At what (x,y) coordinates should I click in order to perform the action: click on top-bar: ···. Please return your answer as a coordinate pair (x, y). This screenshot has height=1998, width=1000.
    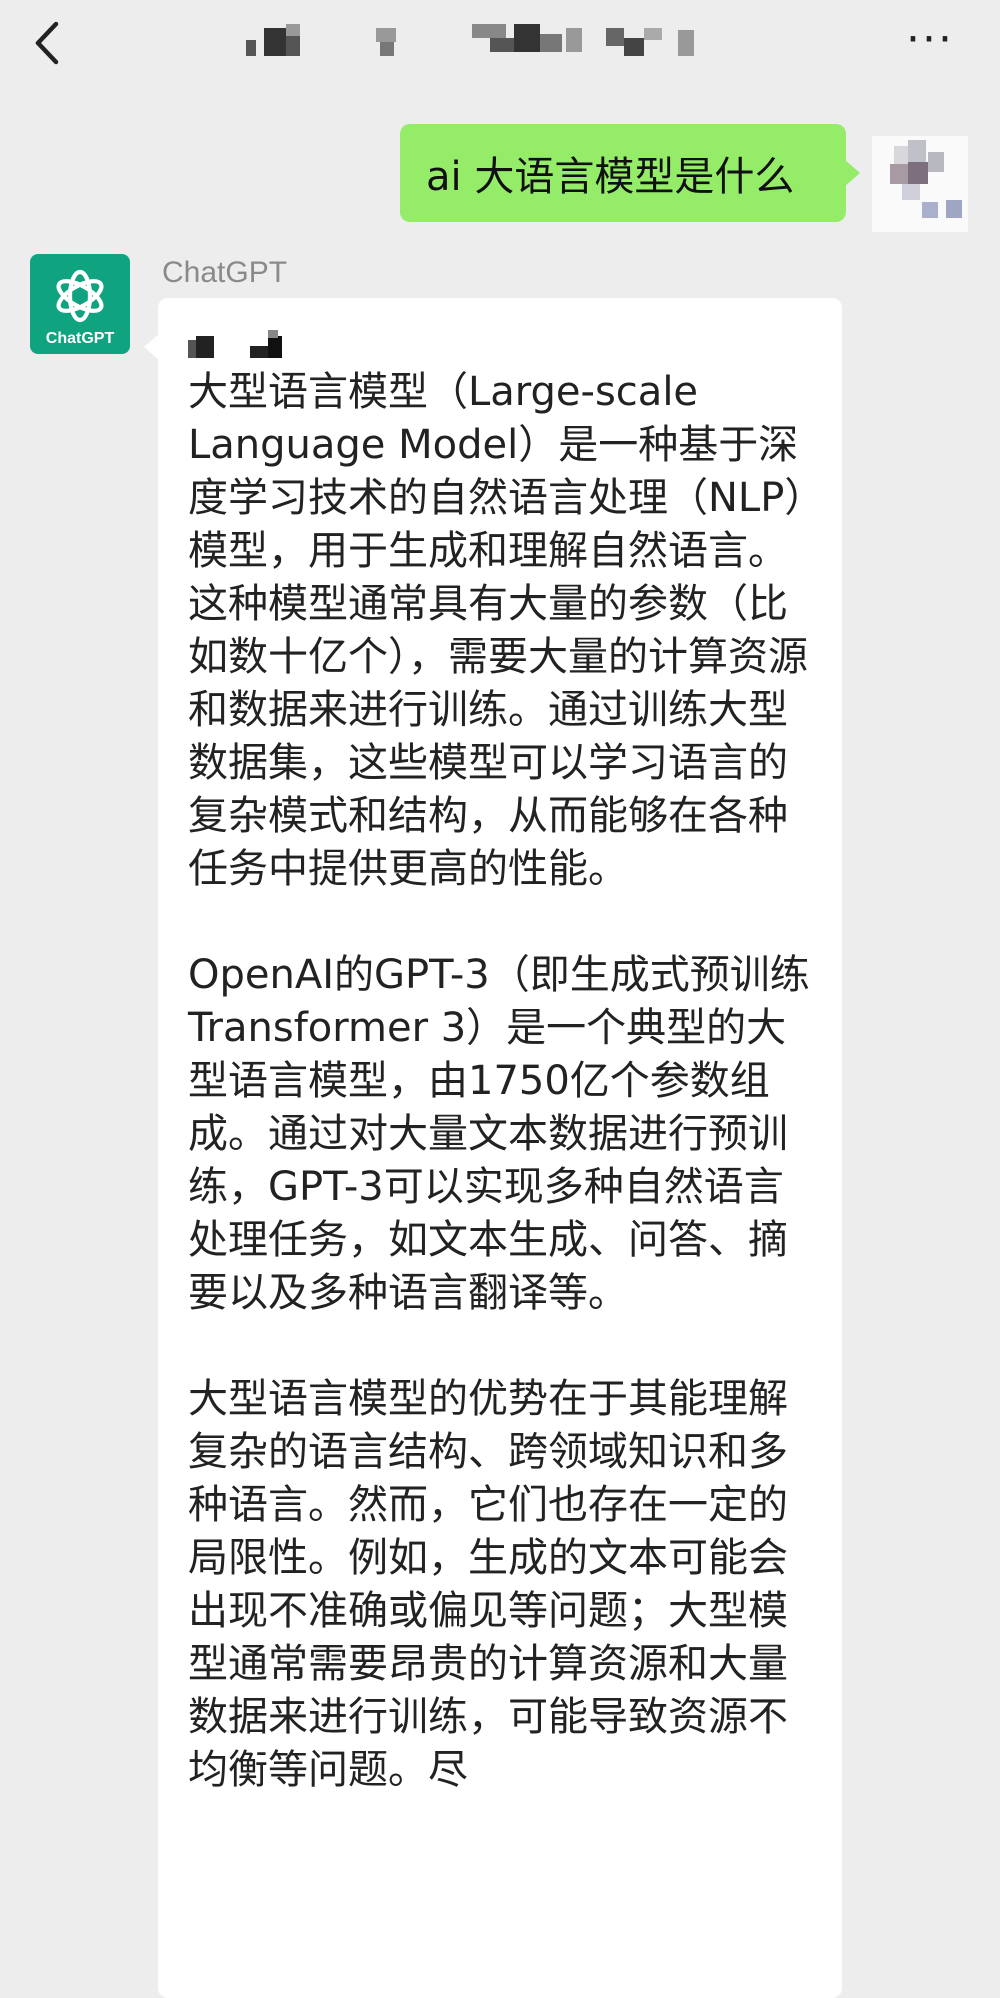
    Looking at the image, I should click on (500, 44).